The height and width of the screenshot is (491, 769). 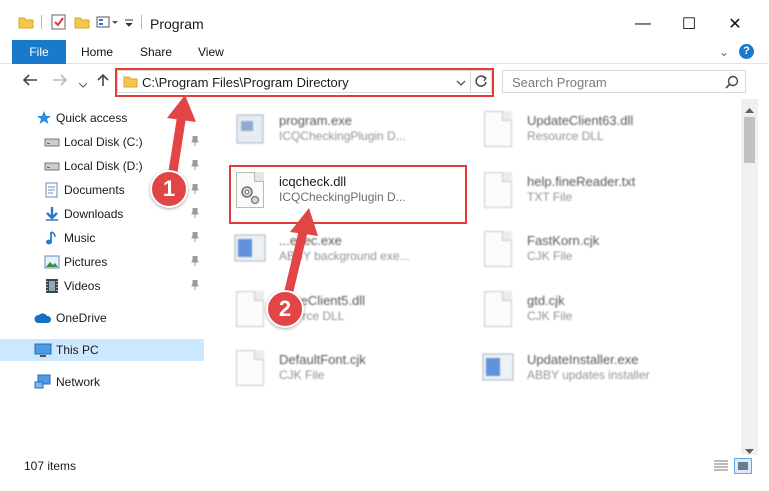 I want to click on details-view-icon, so click(x=721, y=467).